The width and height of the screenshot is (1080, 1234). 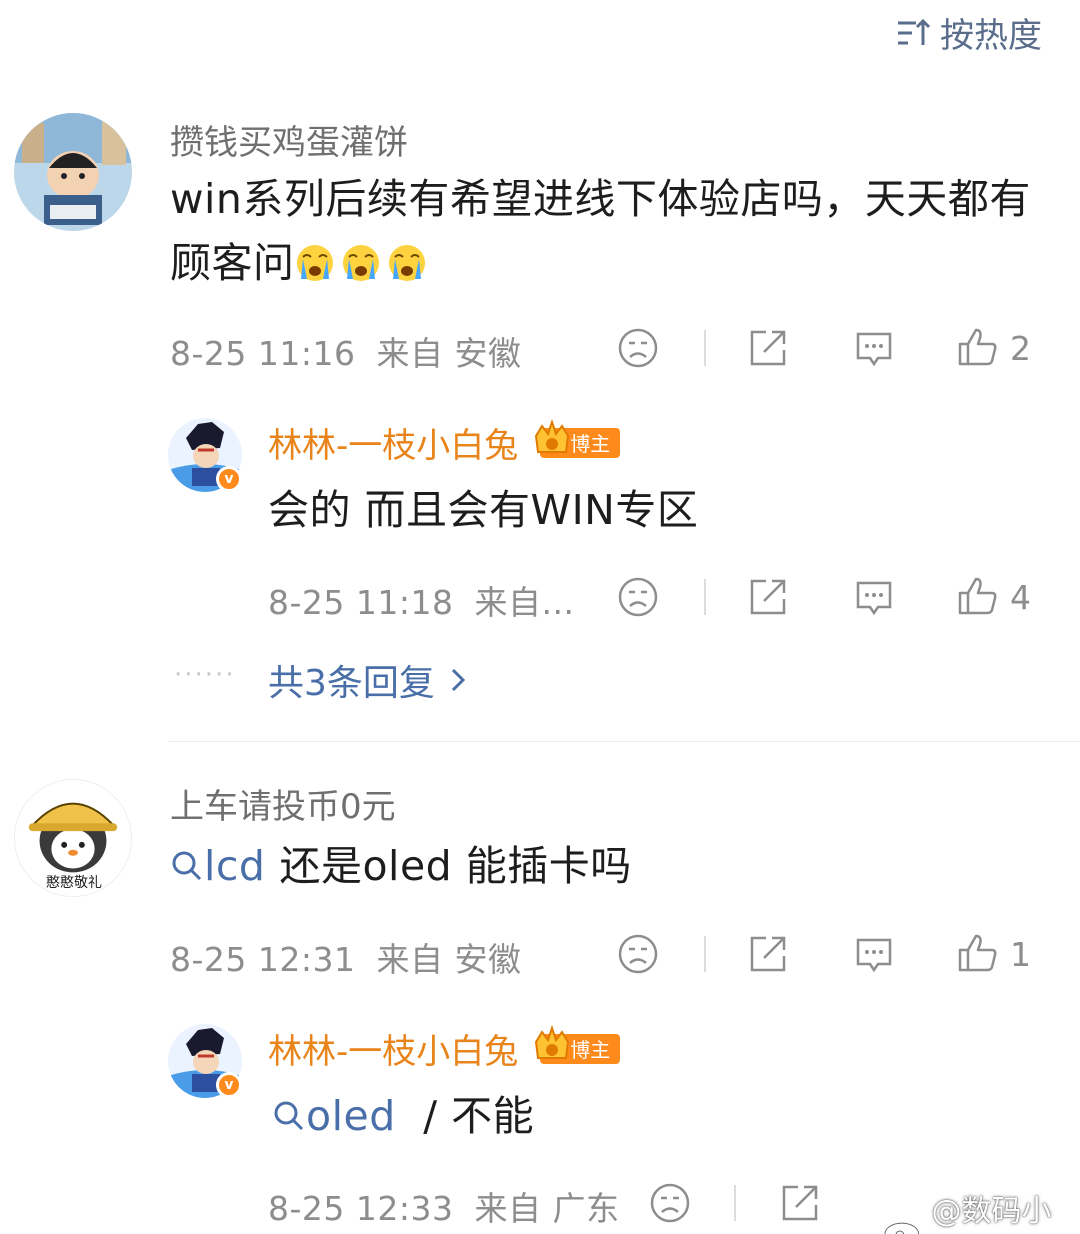 What do you see at coordinates (483, 510) in the screenshot?
I see `reply-text: 会的 而且会有WIN专区` at bounding box center [483, 510].